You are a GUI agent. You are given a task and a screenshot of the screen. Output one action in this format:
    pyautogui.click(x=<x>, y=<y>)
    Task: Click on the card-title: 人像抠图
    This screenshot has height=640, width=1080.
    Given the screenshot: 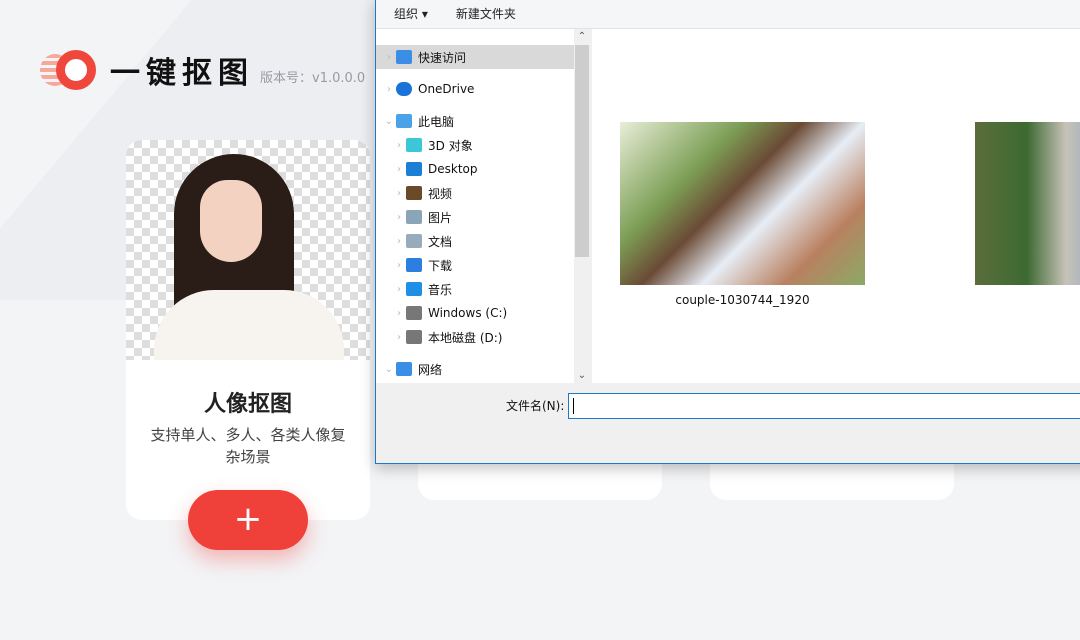 What is the action you would take?
    pyautogui.click(x=247, y=404)
    